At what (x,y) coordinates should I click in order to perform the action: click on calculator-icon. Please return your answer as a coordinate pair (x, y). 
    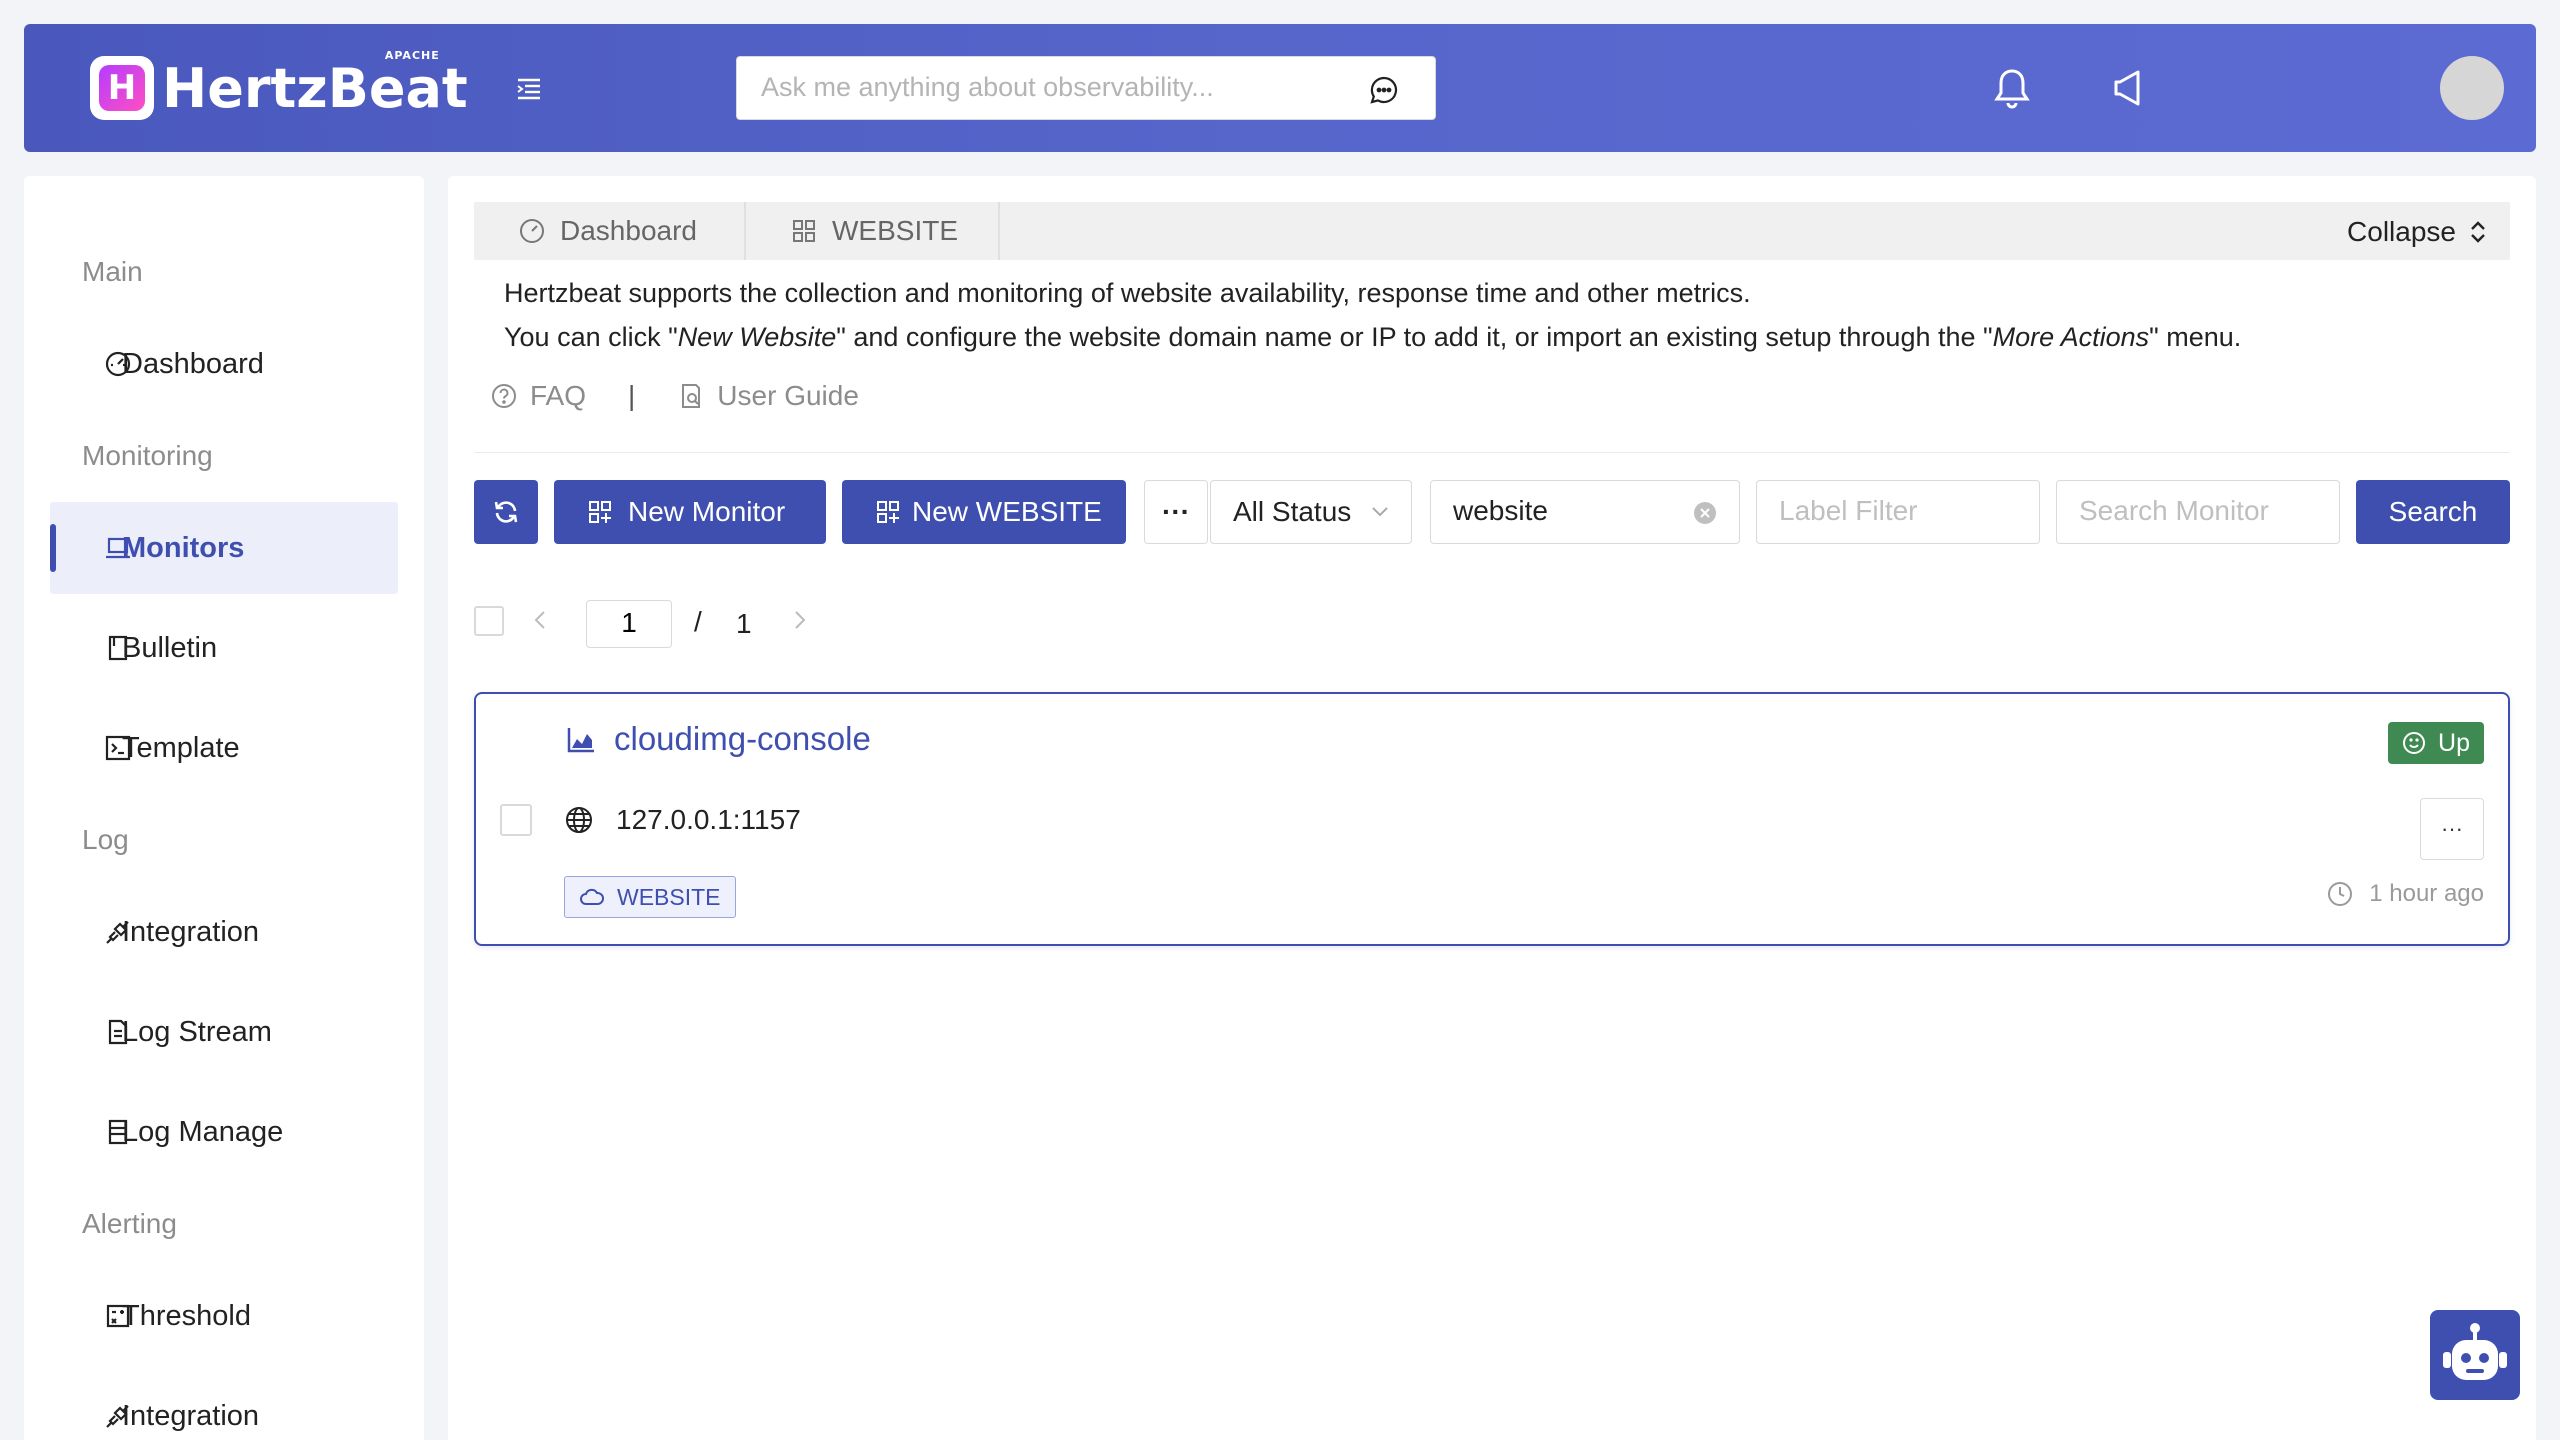
    Looking at the image, I should click on (118, 1316).